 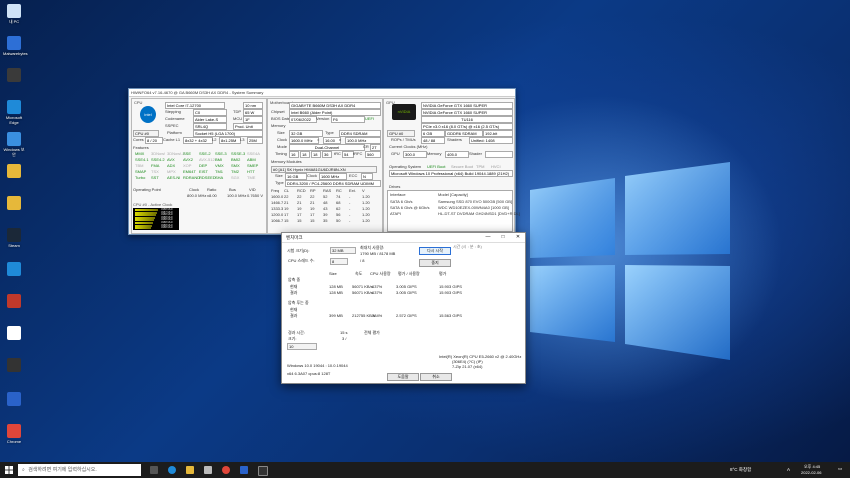 I want to click on feature-flag: EIST, so click(x=203, y=171).